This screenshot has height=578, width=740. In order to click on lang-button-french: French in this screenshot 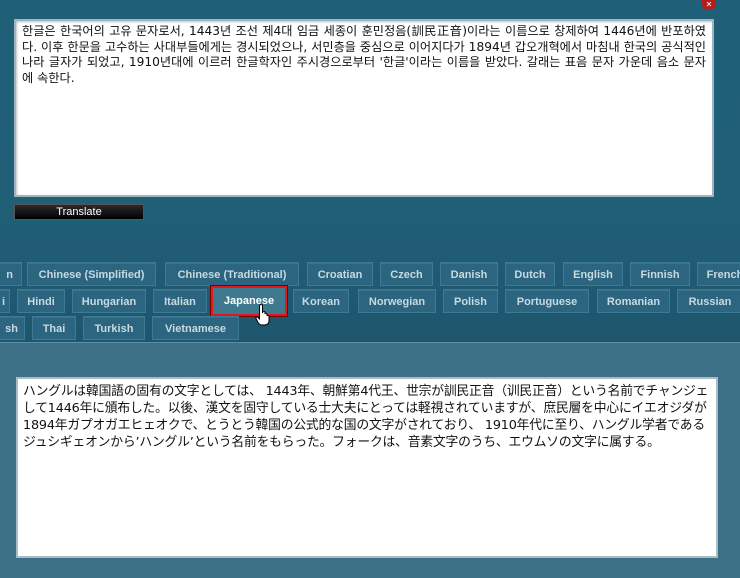, I will do `click(718, 274)`.